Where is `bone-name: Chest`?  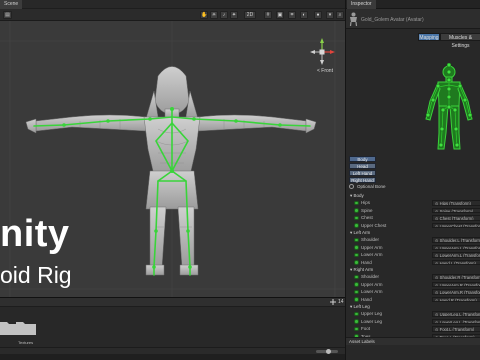 bone-name: Chest is located at coordinates (367, 217).